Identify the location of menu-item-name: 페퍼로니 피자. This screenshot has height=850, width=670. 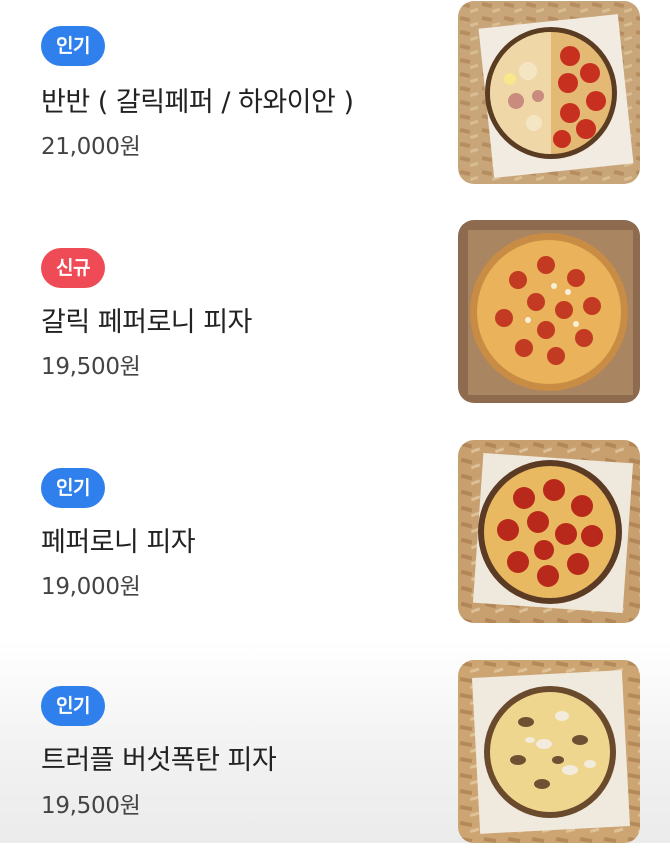
(118, 542).